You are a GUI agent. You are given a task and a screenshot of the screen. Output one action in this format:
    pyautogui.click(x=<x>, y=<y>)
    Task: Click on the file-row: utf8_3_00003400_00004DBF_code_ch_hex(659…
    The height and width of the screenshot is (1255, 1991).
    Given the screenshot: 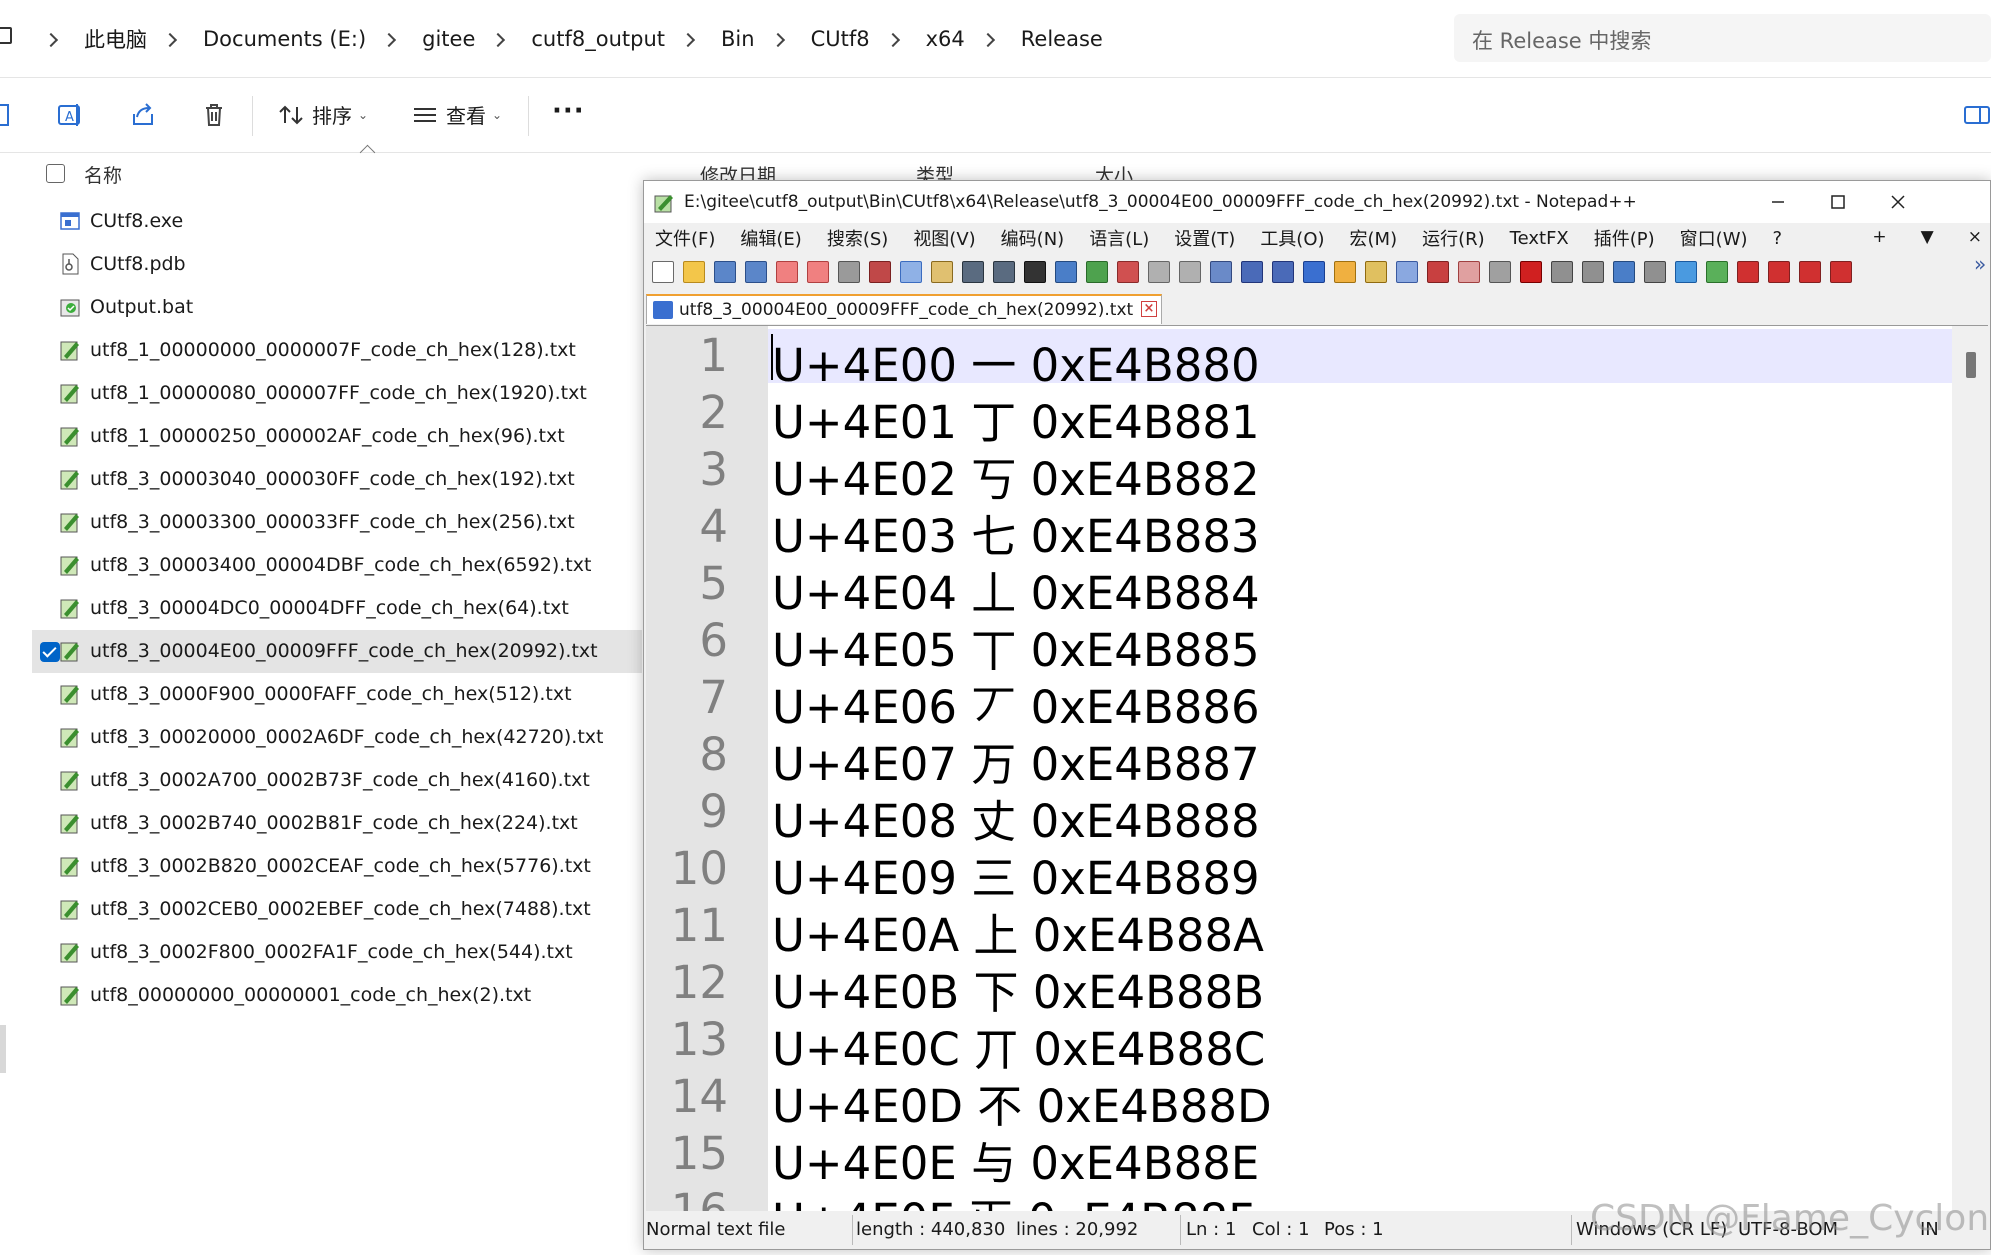 What is the action you would take?
    pyautogui.click(x=337, y=565)
    